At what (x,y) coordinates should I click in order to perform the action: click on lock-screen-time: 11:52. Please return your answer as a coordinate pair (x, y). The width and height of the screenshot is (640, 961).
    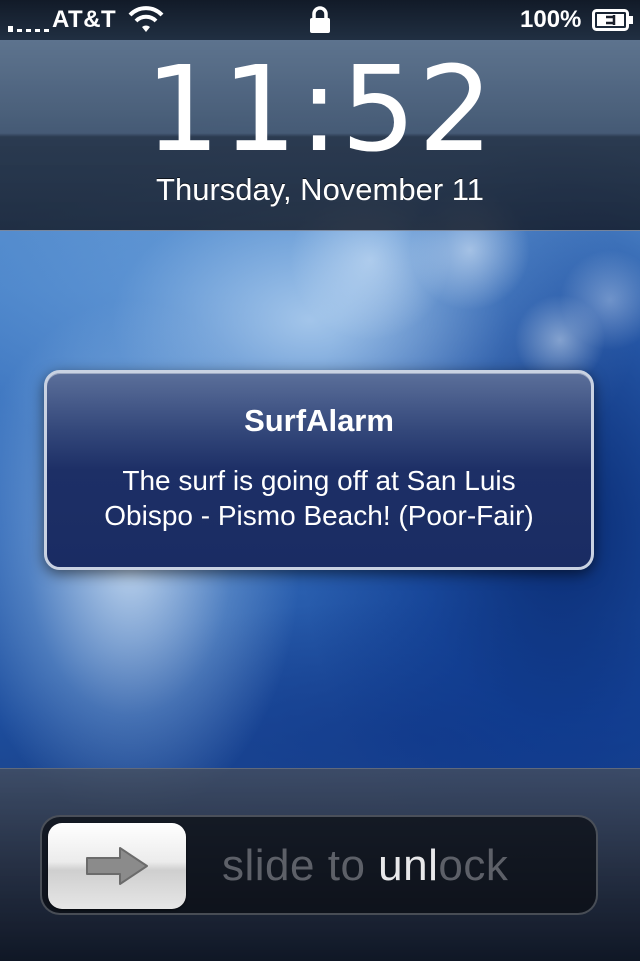
    Looking at the image, I should click on (320, 109).